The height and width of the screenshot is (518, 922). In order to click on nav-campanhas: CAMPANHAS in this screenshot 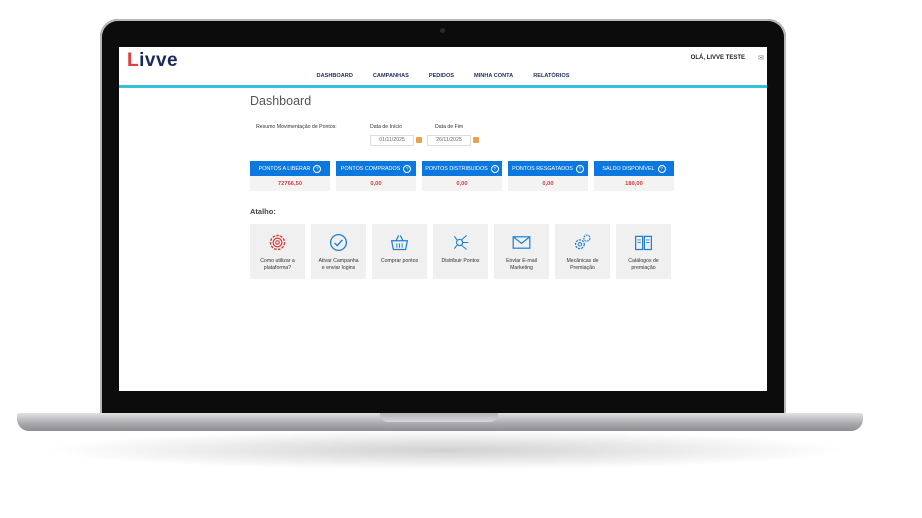, I will do `click(391, 79)`.